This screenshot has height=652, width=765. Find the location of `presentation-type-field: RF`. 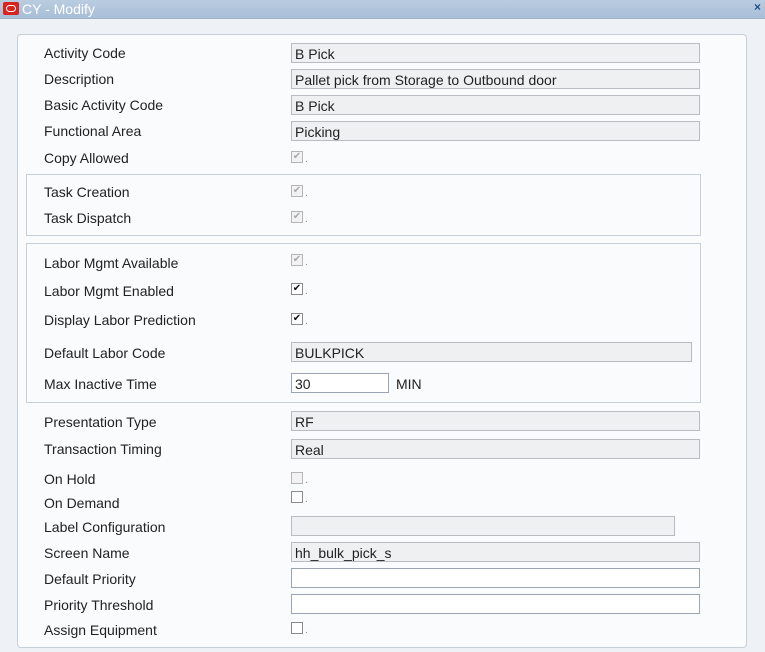

presentation-type-field: RF is located at coordinates (495, 421).